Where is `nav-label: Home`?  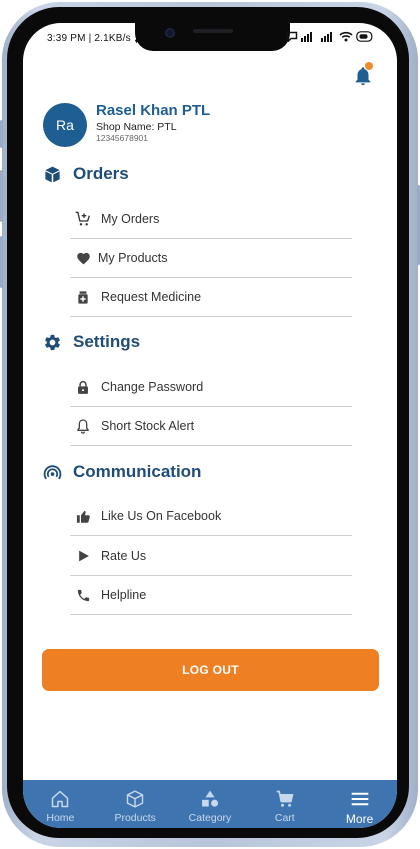
nav-label: Home is located at coordinates (60, 818).